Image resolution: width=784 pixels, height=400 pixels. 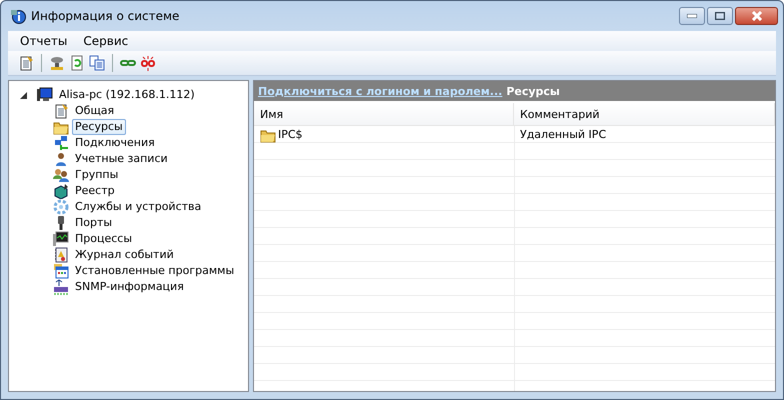 I want to click on user-icon, so click(x=61, y=159).